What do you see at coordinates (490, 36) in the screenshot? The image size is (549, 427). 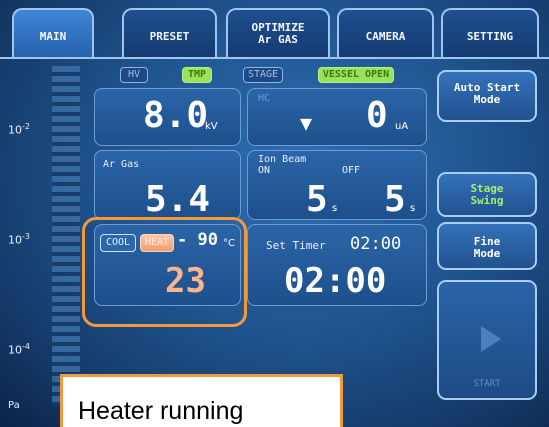 I see `tab-setting-label: SETTING` at bounding box center [490, 36].